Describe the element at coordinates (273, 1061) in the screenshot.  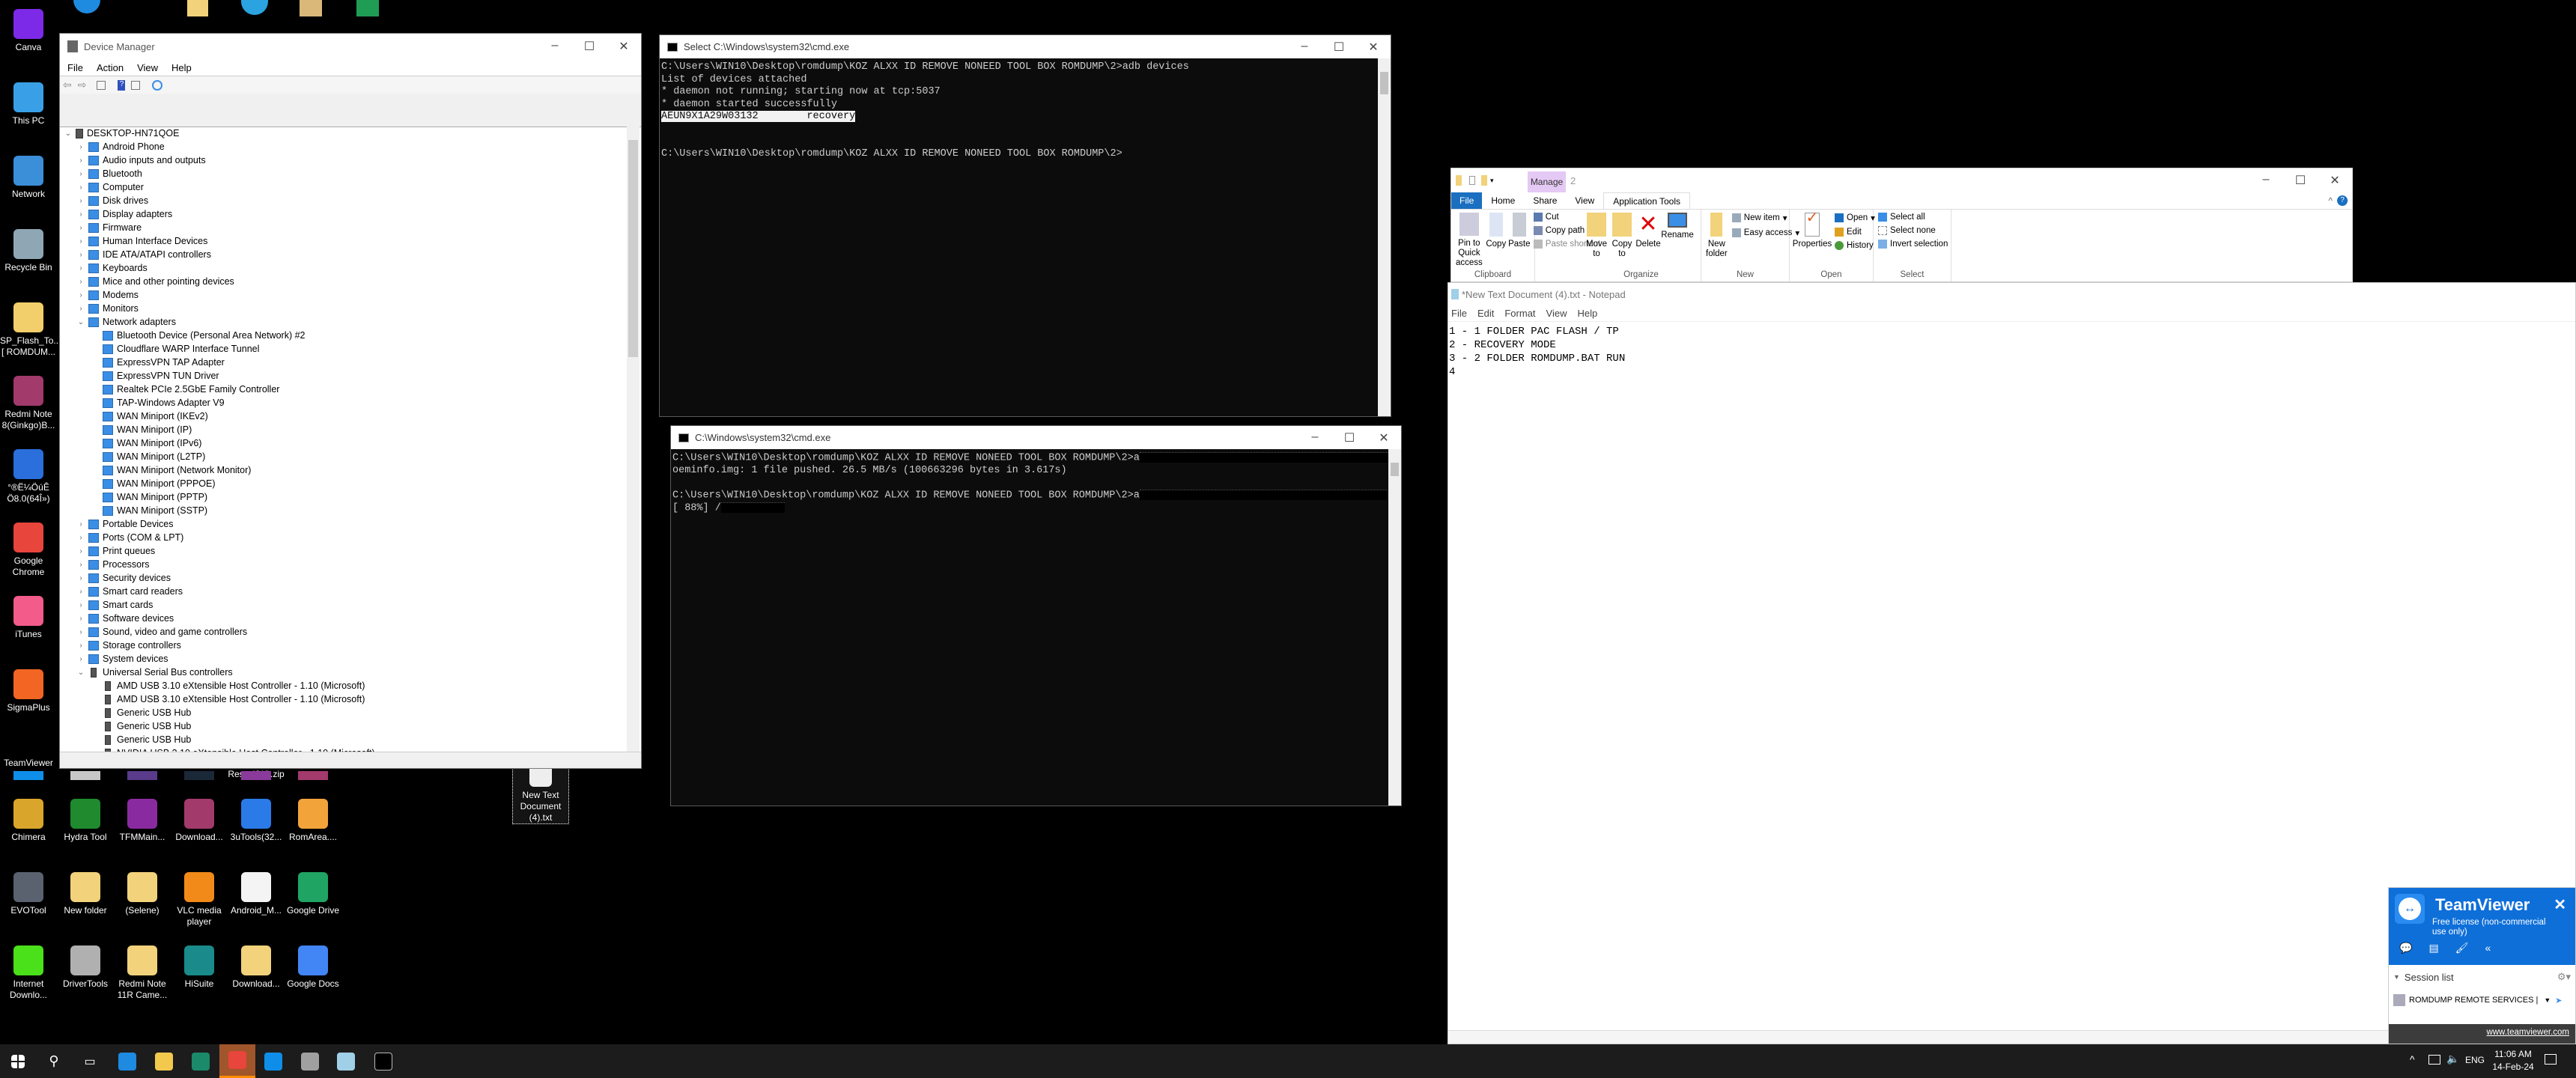
I see `taskbar-teamviewer-button` at that location.